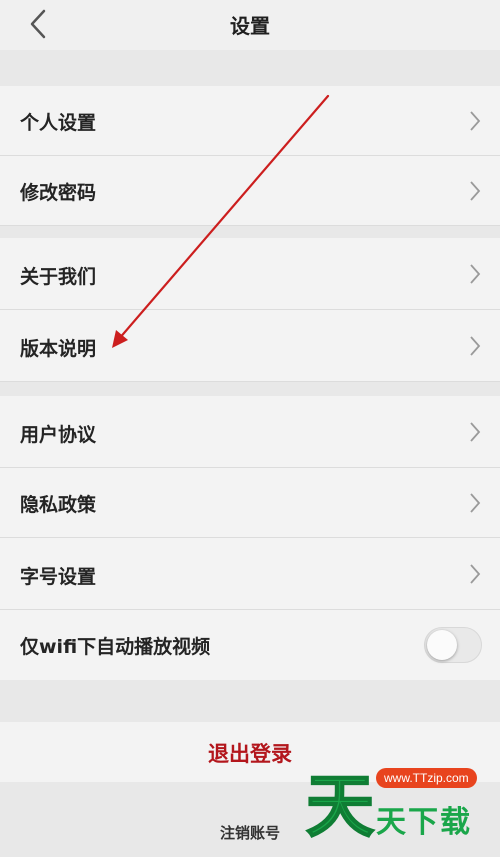 Image resolution: width=500 pixels, height=857 pixels. I want to click on settings-row-about-us: 关于我们, so click(250, 274).